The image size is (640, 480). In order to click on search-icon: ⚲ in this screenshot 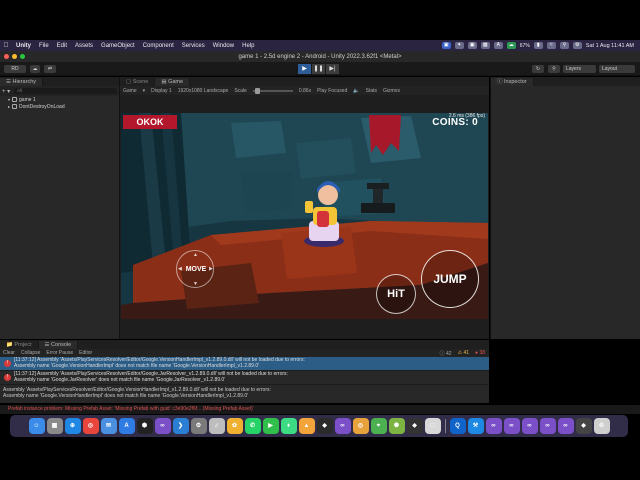, I will do `click(564, 45)`.